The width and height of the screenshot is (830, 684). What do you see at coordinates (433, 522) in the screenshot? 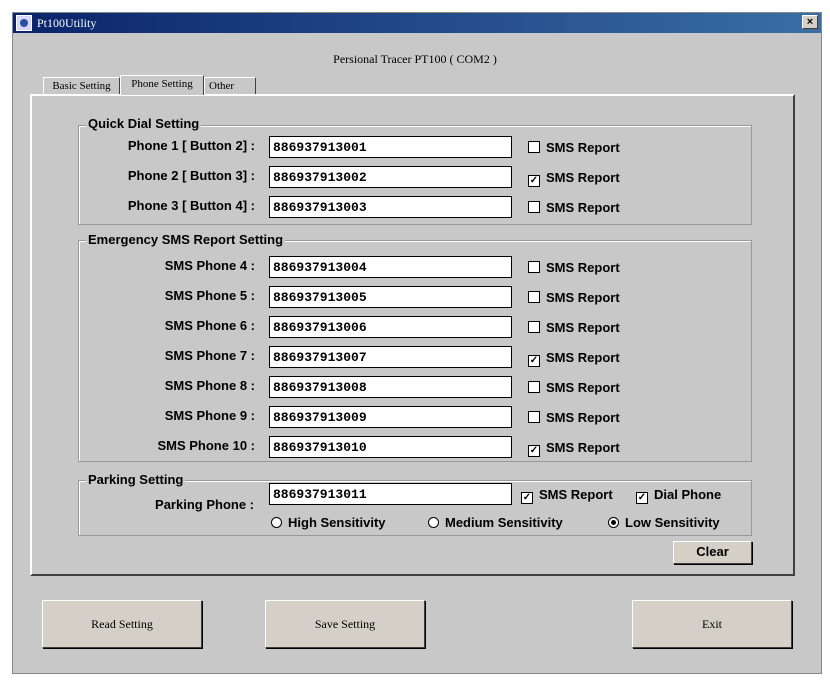
I see `radio-medium-icon` at bounding box center [433, 522].